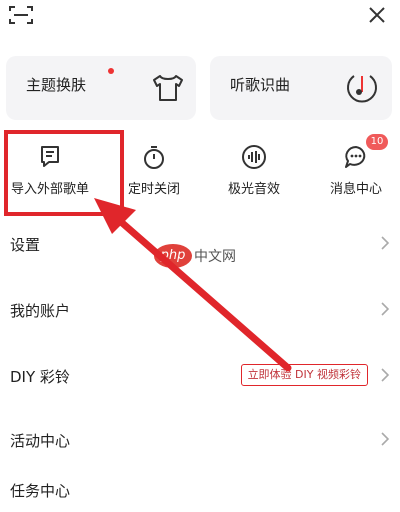 The width and height of the screenshot is (400, 512). Describe the element at coordinates (111, 71) in the screenshot. I see `notification-dot` at that location.